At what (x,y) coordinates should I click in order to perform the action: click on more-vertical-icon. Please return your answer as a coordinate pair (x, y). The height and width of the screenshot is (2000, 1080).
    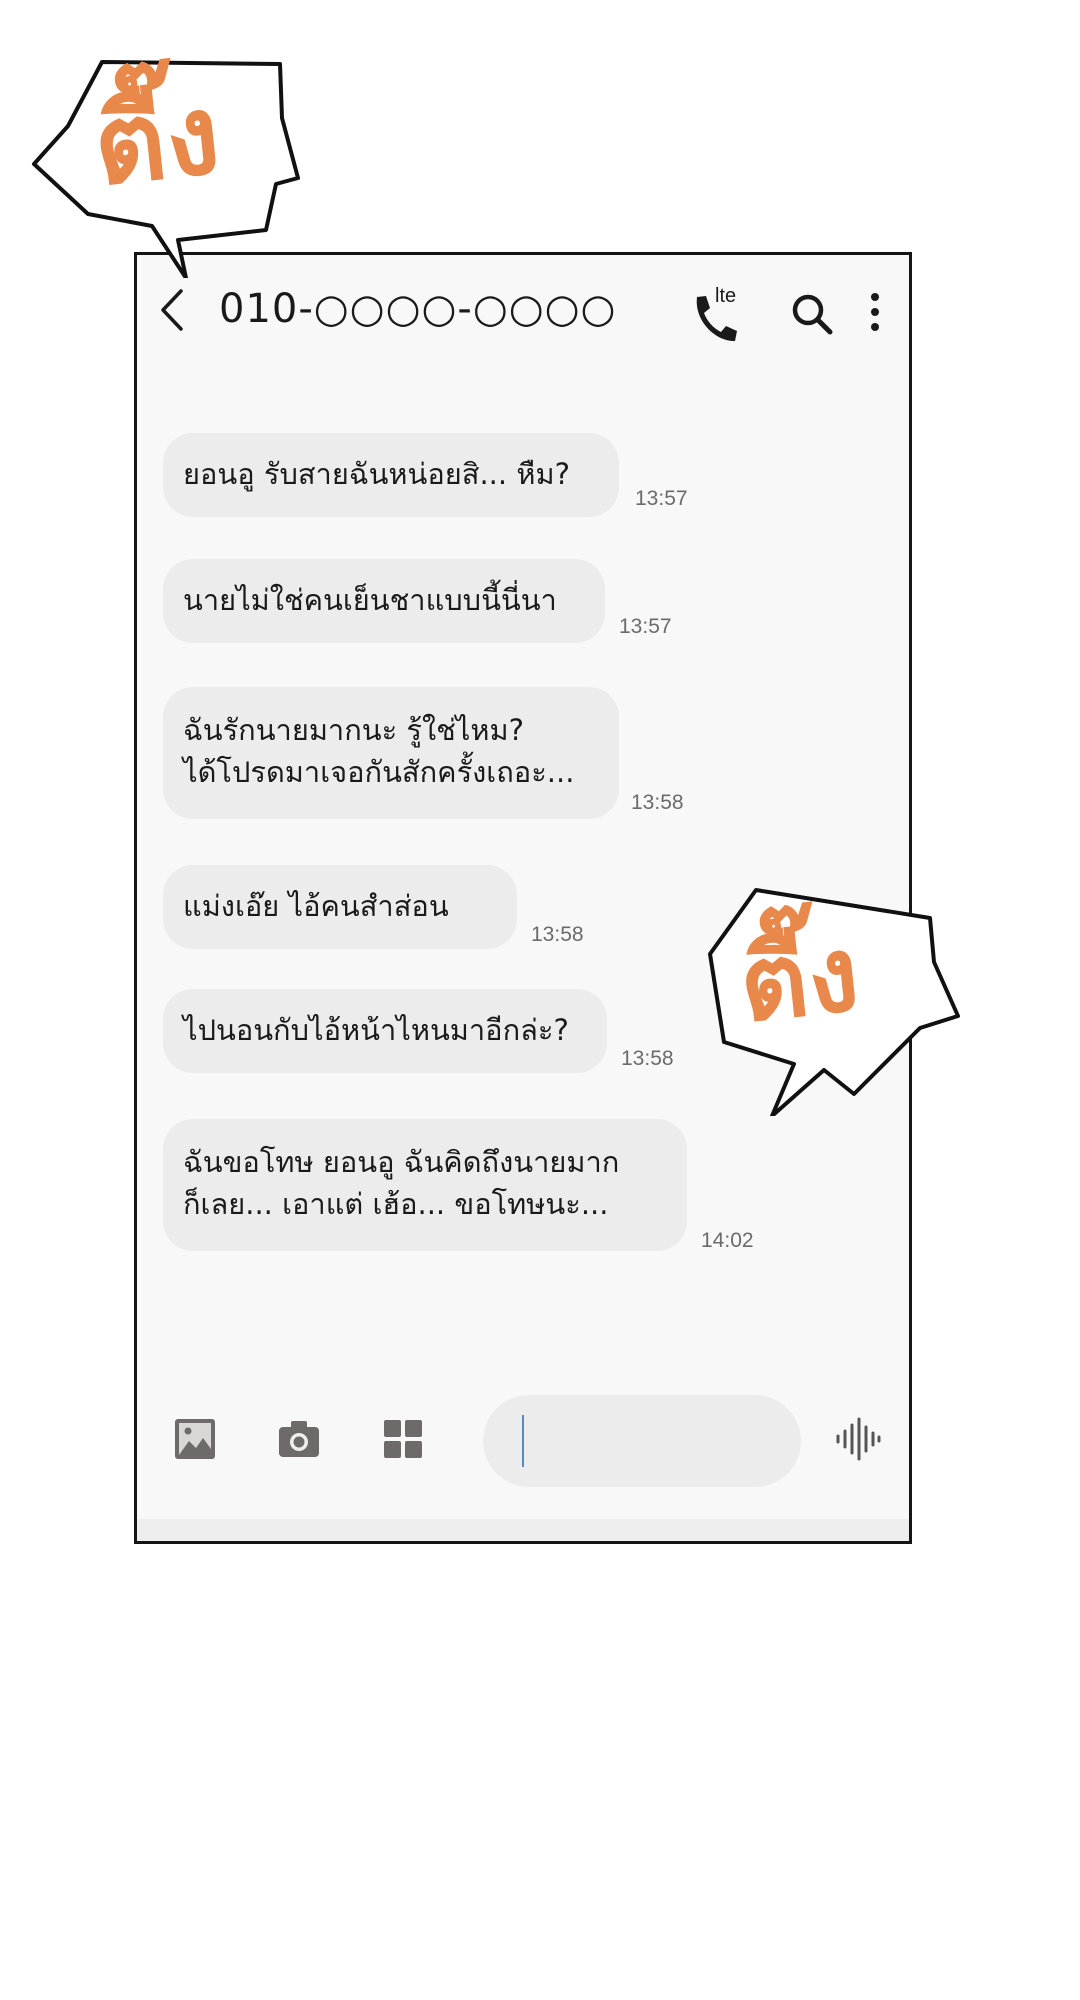
    Looking at the image, I should click on (875, 312).